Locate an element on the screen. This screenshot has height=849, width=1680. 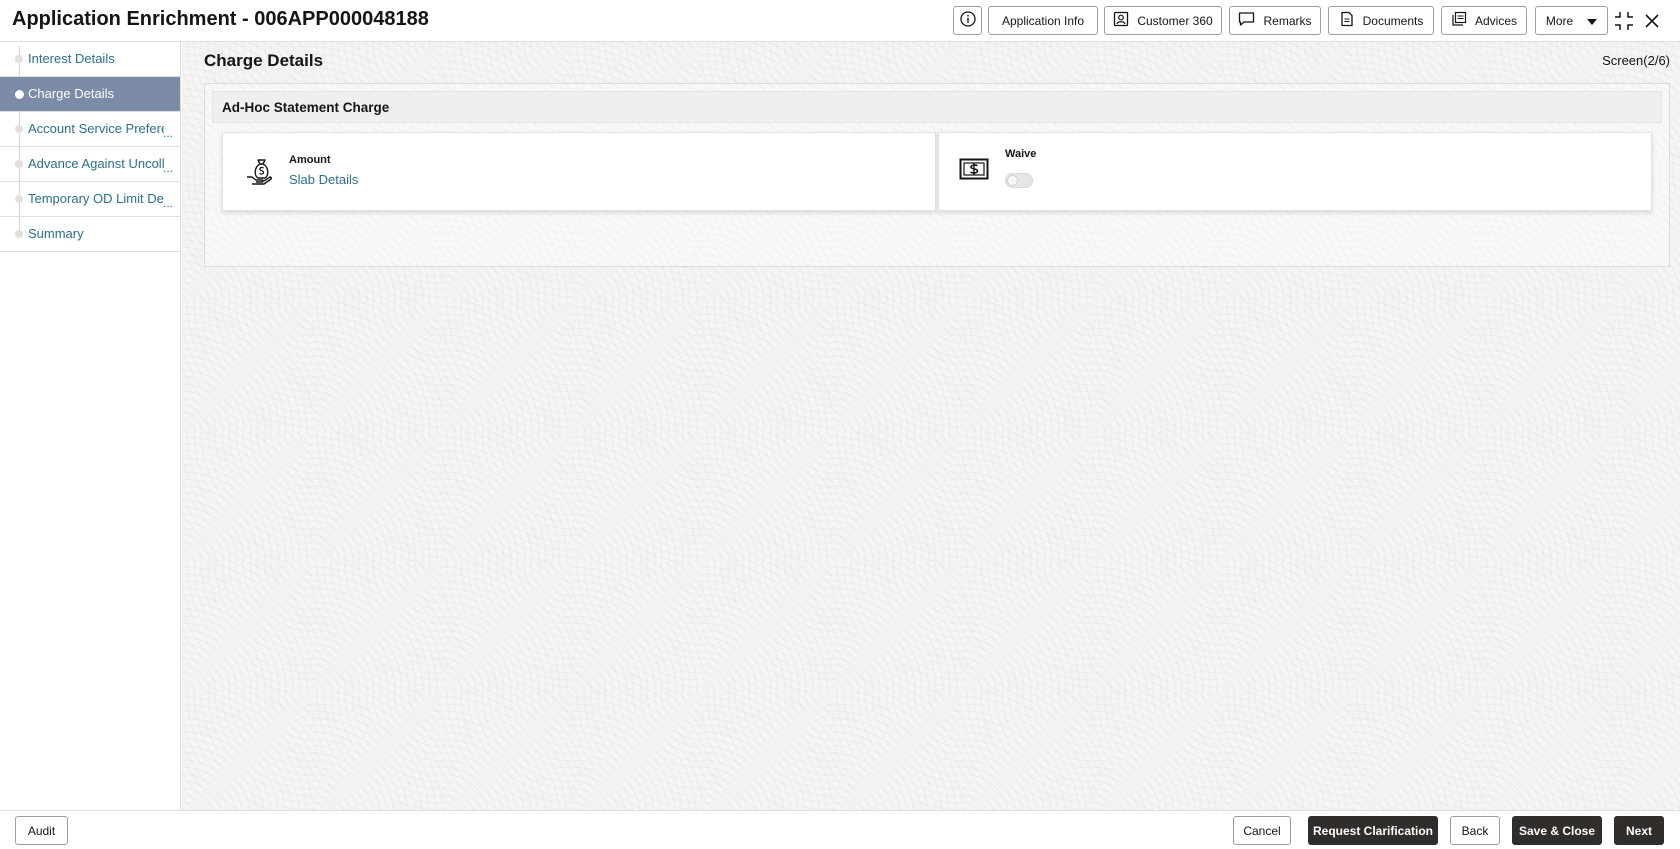
dollar-bill-icon is located at coordinates (974, 169).